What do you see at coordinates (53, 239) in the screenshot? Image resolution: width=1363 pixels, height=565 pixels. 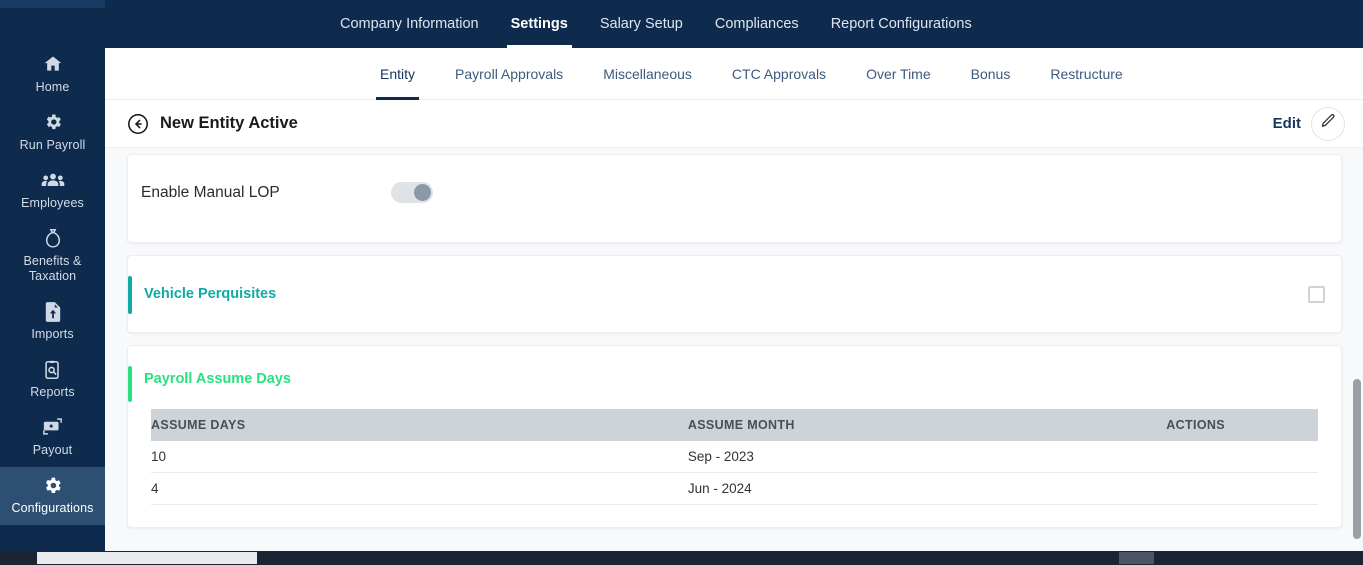 I see `money-bag-icon` at bounding box center [53, 239].